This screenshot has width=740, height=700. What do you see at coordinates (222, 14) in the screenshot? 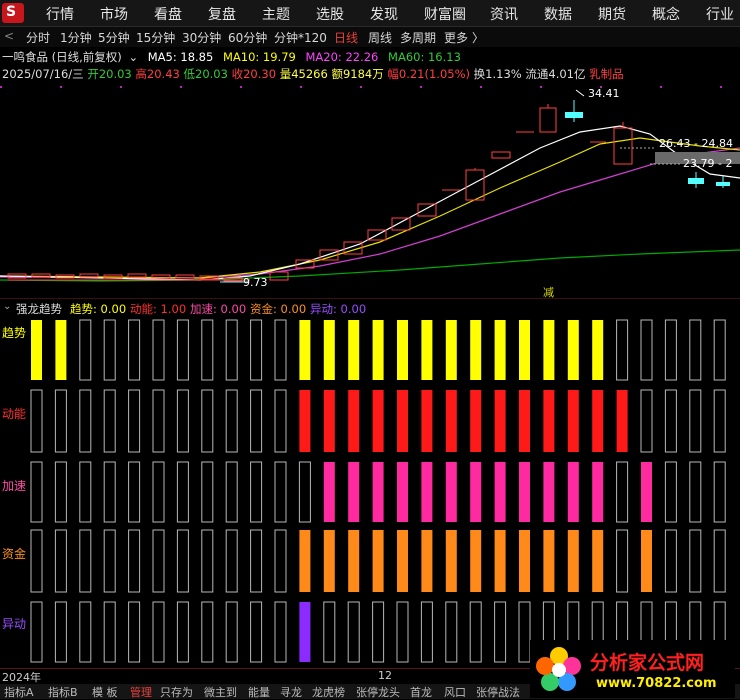
I see `menu-item-fupan: 复盘` at bounding box center [222, 14].